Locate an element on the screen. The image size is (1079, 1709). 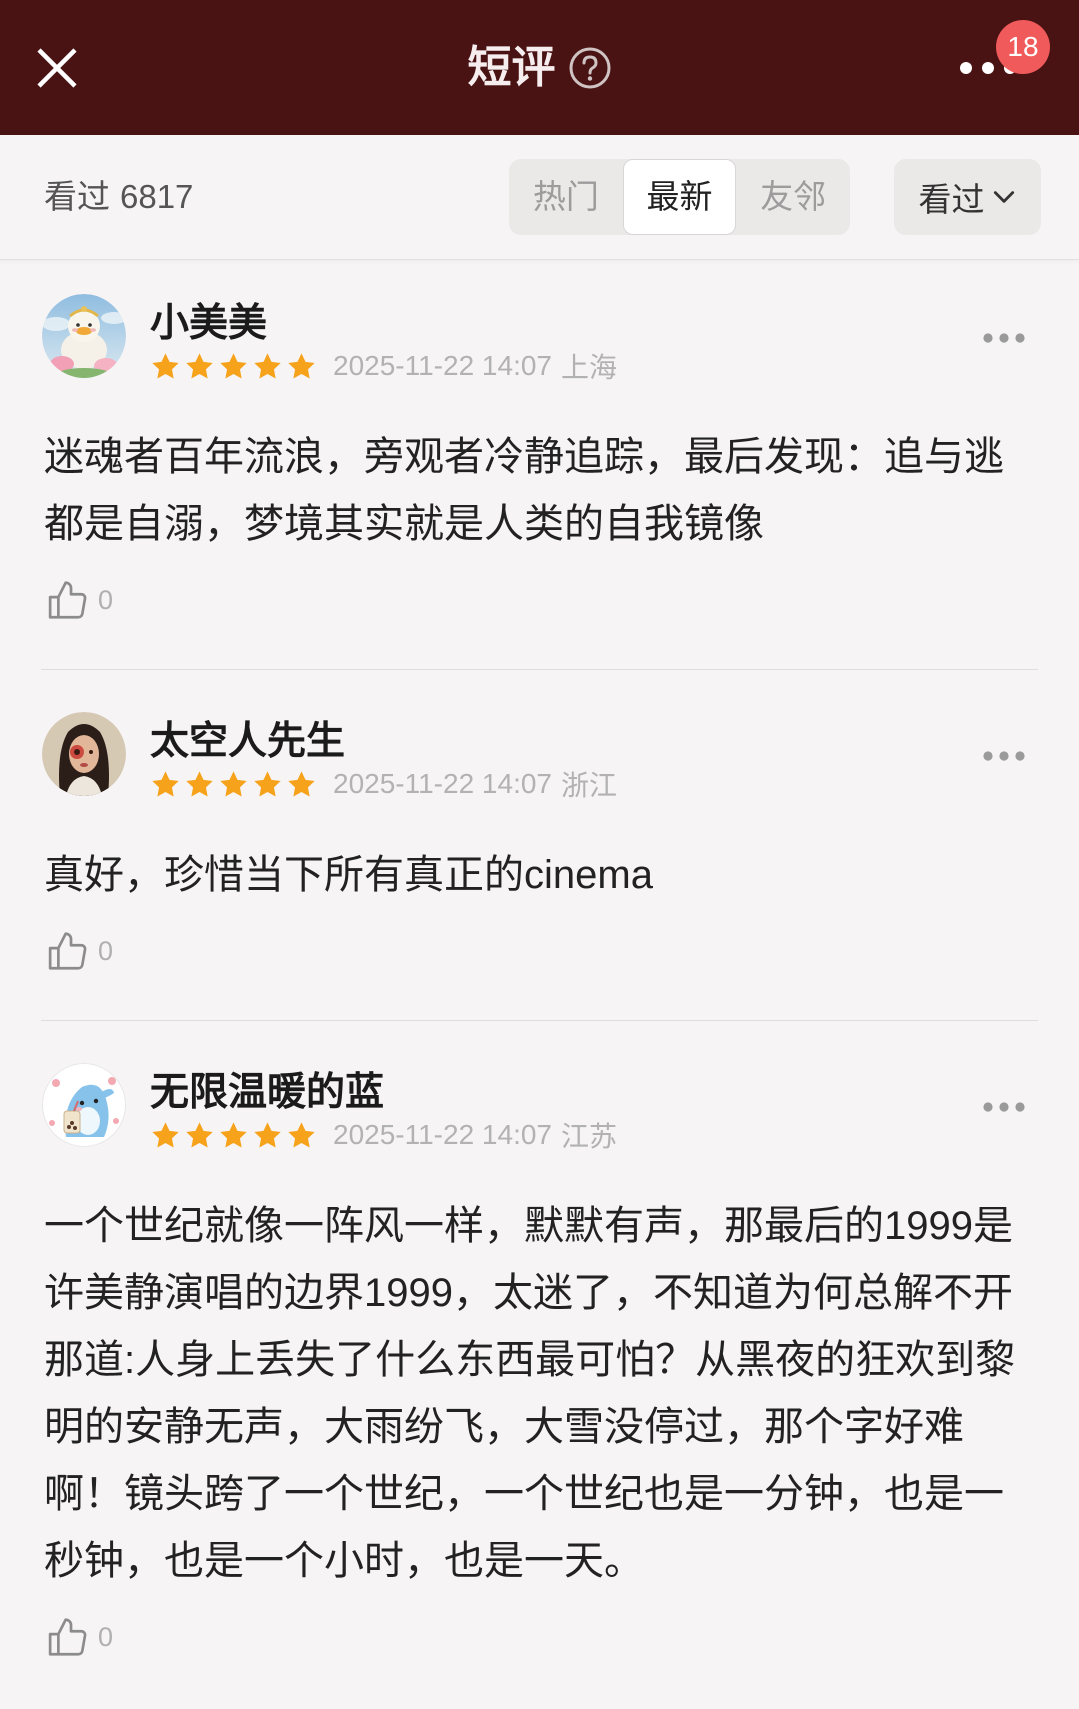
sort-segmented-control: 热门 最新 友邻 is located at coordinates (679, 197).